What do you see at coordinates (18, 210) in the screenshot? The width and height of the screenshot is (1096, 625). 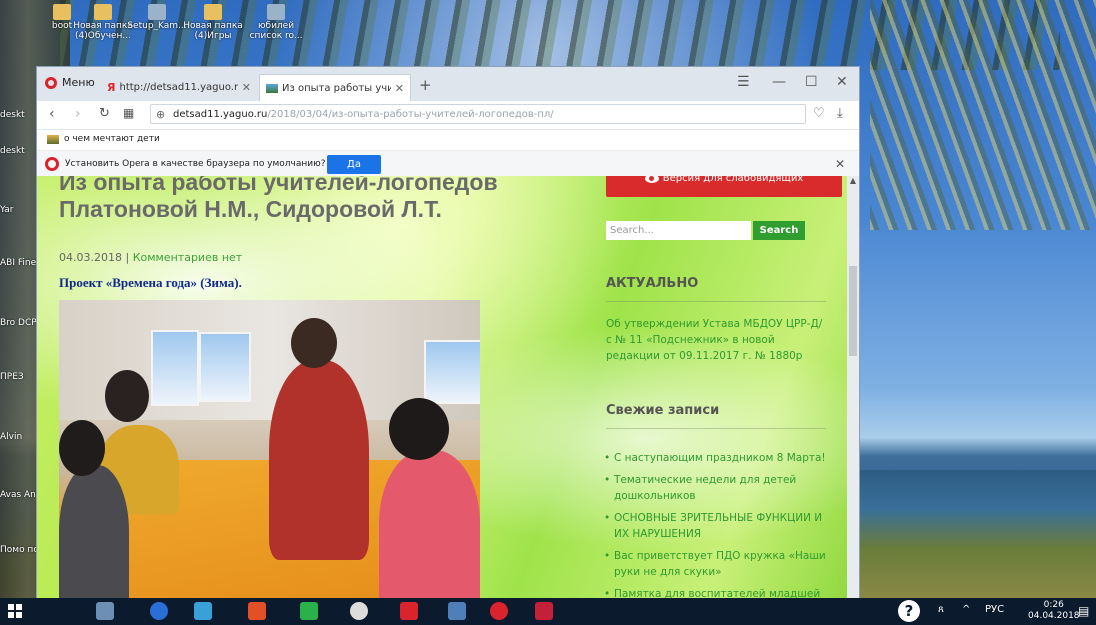 I see `desktop-side-label: Yar` at bounding box center [18, 210].